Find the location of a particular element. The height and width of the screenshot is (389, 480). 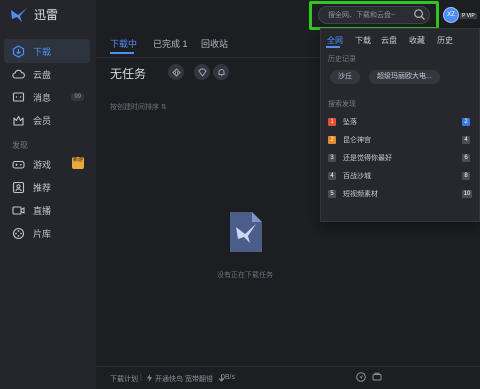

rank-badge: 10 is located at coordinates (467, 194).